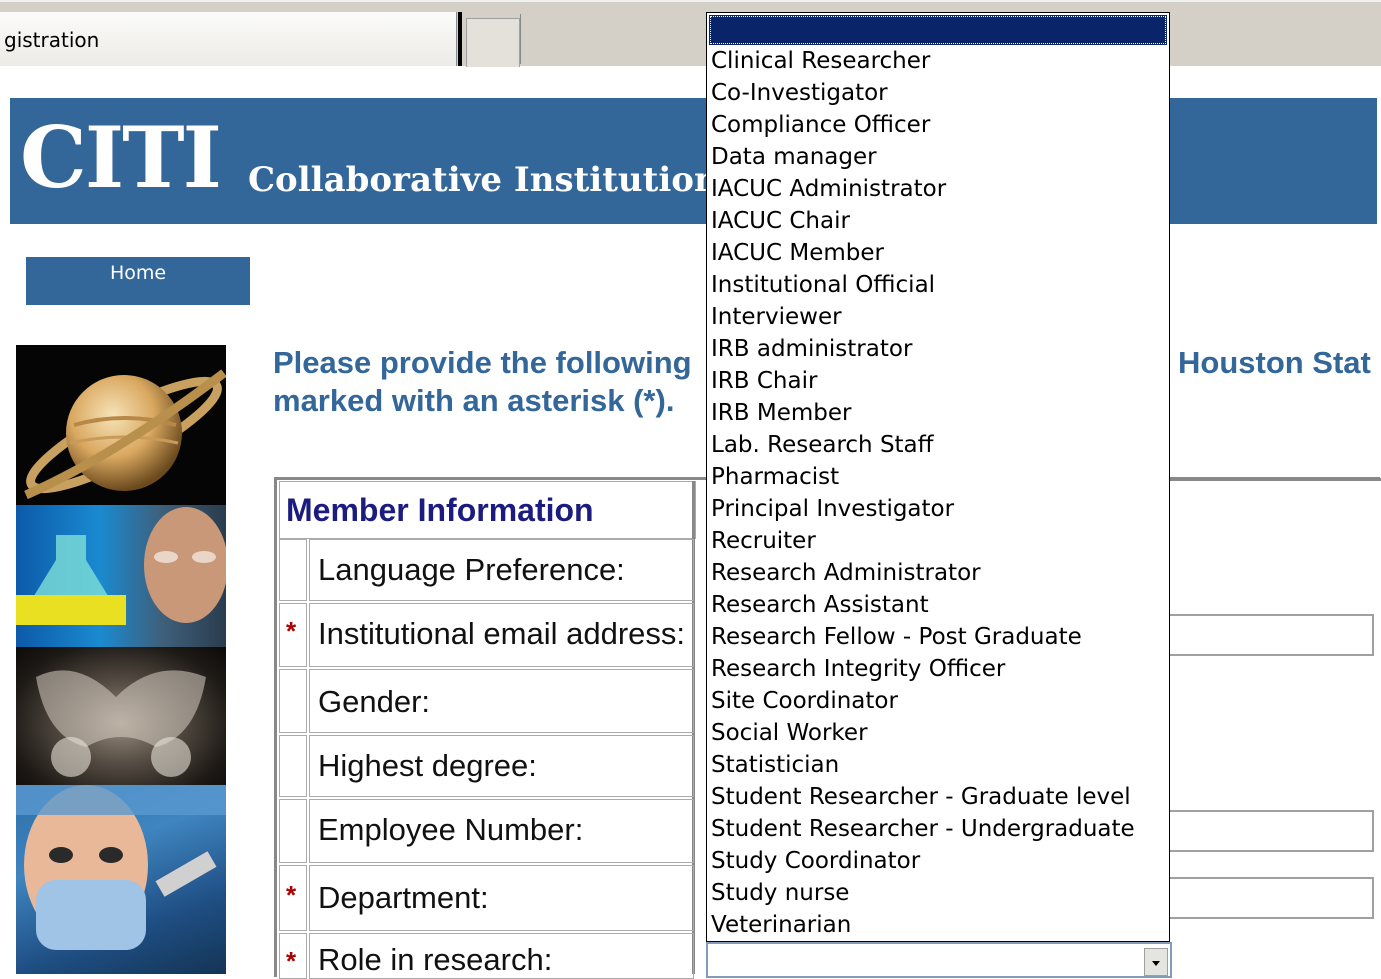 This screenshot has width=1381, height=979. Describe the element at coordinates (937, 669) in the screenshot. I see `dropdown-option: Research Integrity Officer` at that location.